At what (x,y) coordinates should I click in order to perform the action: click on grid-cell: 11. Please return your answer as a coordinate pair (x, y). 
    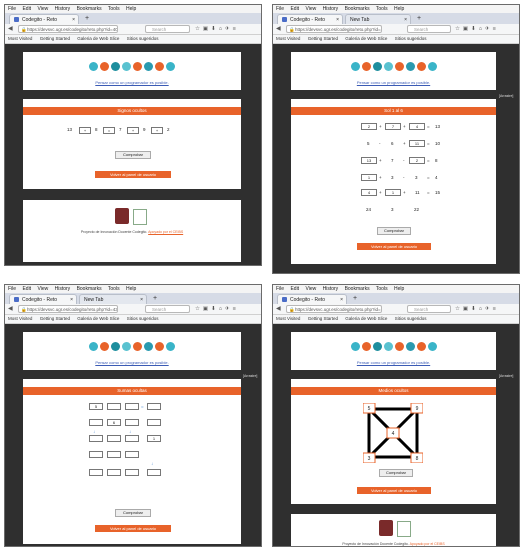
    Looking at the image, I should click on (417, 143).